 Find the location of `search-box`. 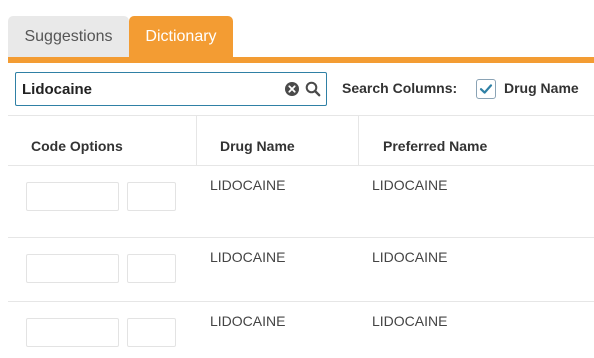

search-box is located at coordinates (171, 89).